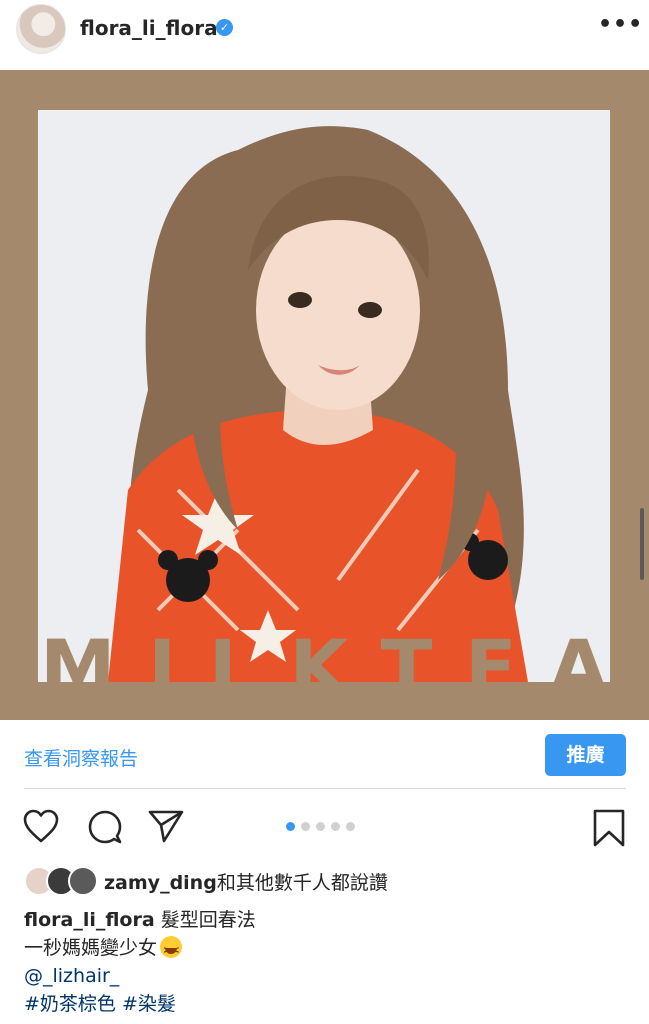 This screenshot has width=649, height=1024. What do you see at coordinates (642, 544) in the screenshot?
I see `page-scrollbar` at bounding box center [642, 544].